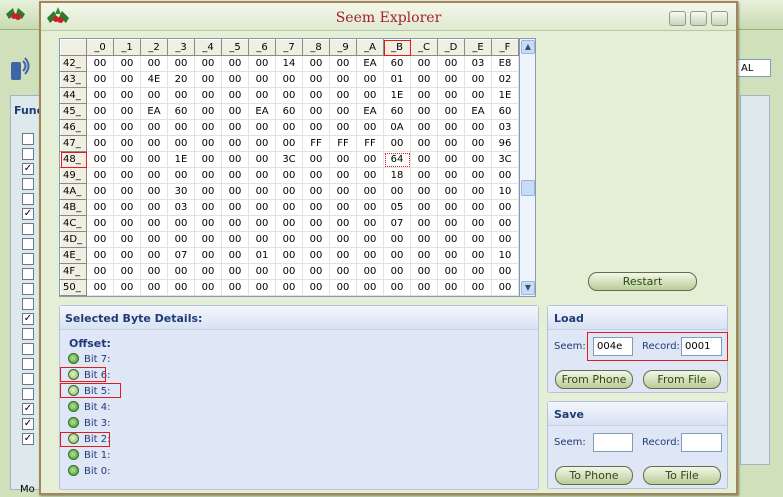  What do you see at coordinates (73, 159) in the screenshot?
I see `hex-row-header: 48_` at bounding box center [73, 159].